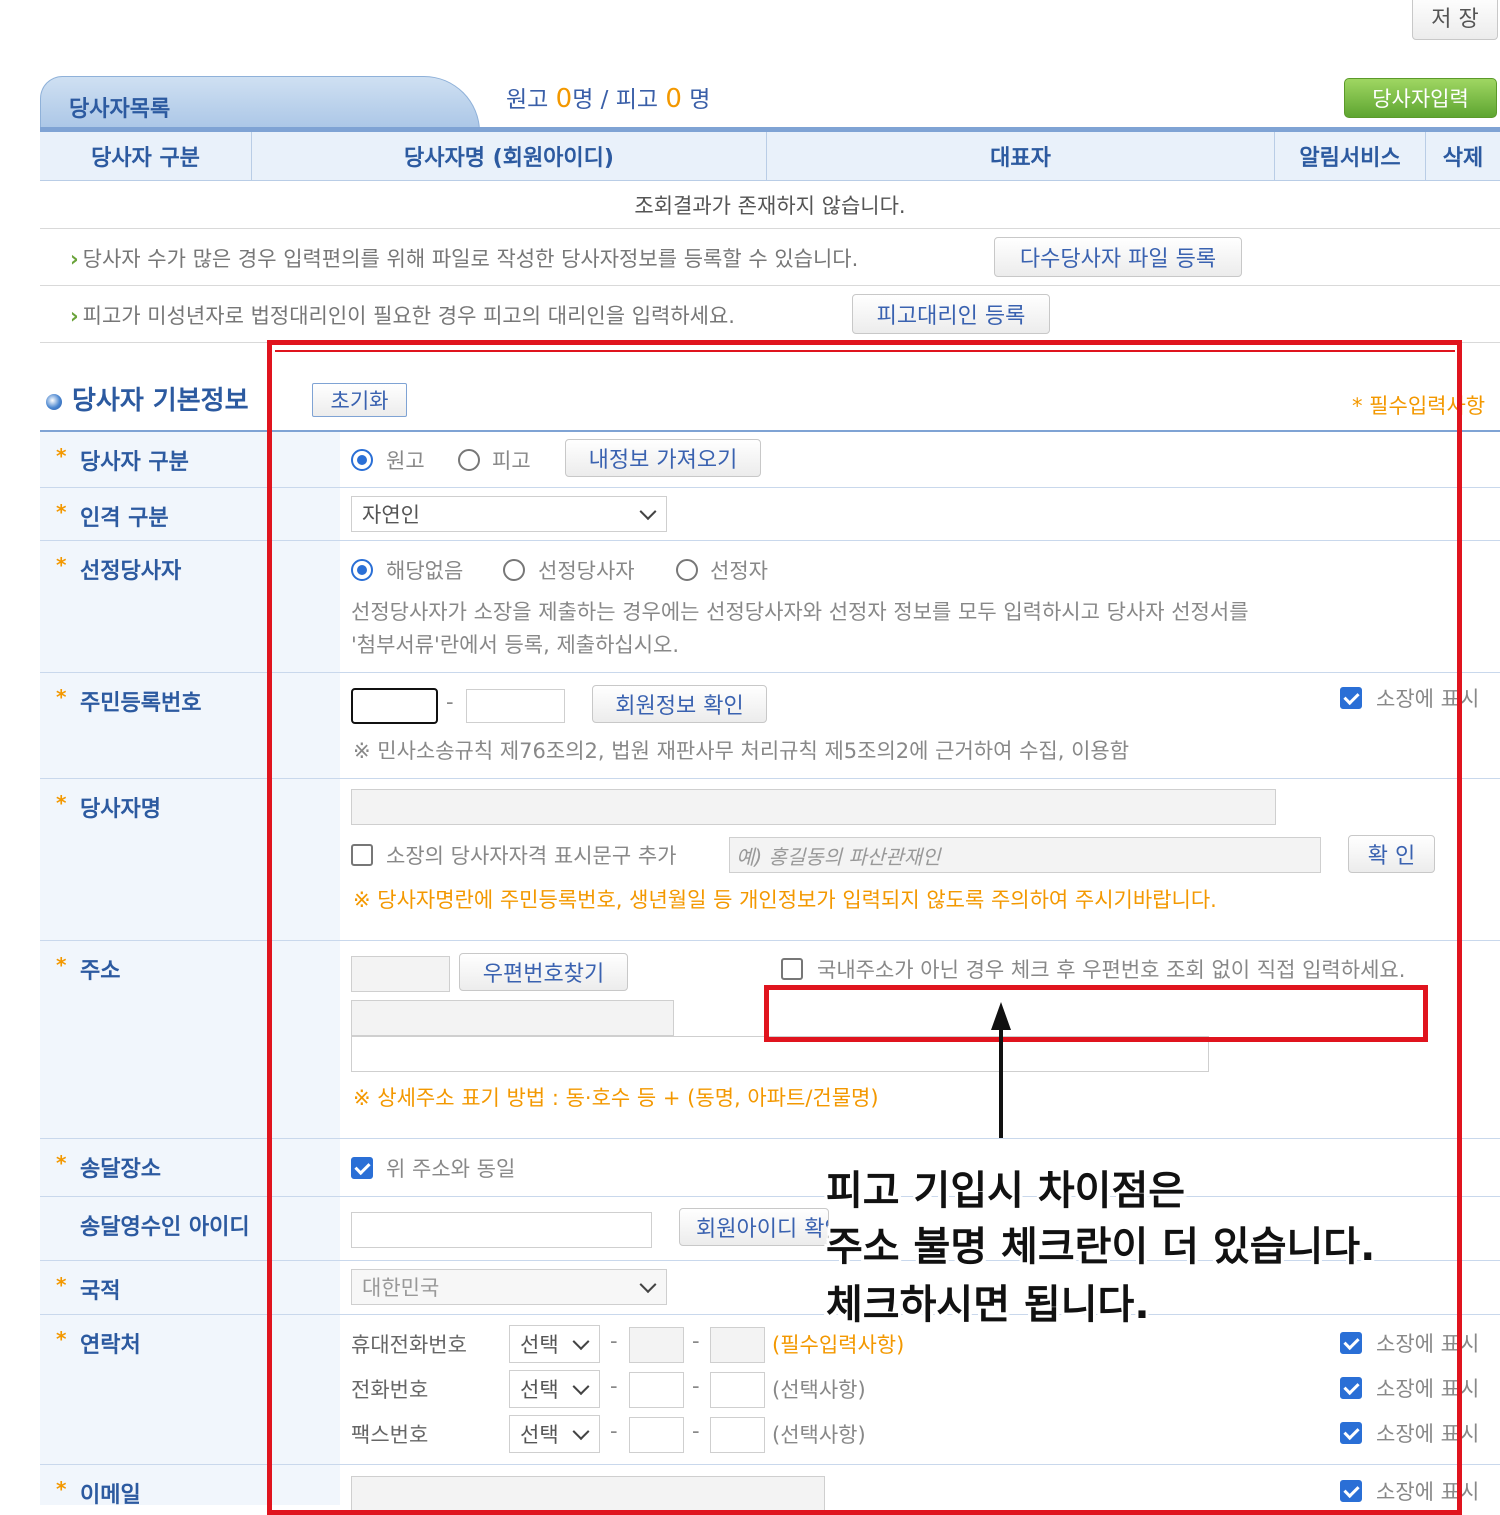 This screenshot has height=1515, width=1500. I want to click on multi-party-file-button: 다수당사자 파일 등록, so click(1118, 257).